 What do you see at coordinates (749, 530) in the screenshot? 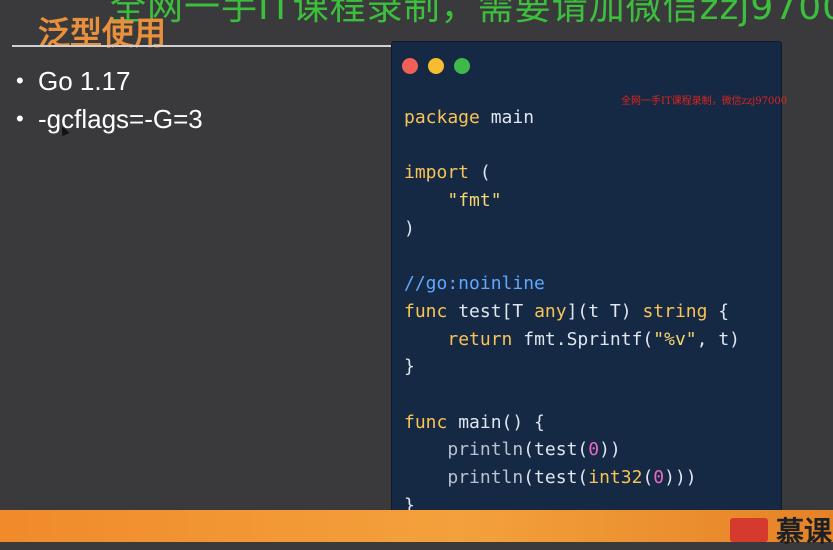
I see `brand-logo-icon` at bounding box center [749, 530].